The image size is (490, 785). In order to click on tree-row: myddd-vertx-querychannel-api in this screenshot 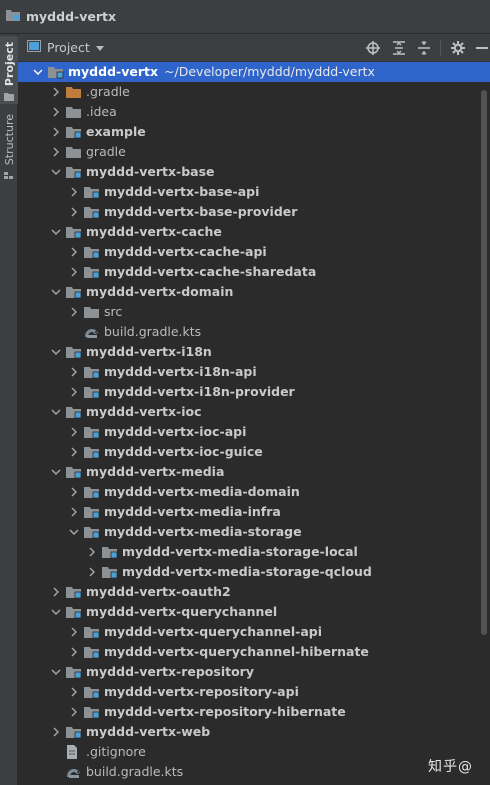, I will do `click(254, 632)`.